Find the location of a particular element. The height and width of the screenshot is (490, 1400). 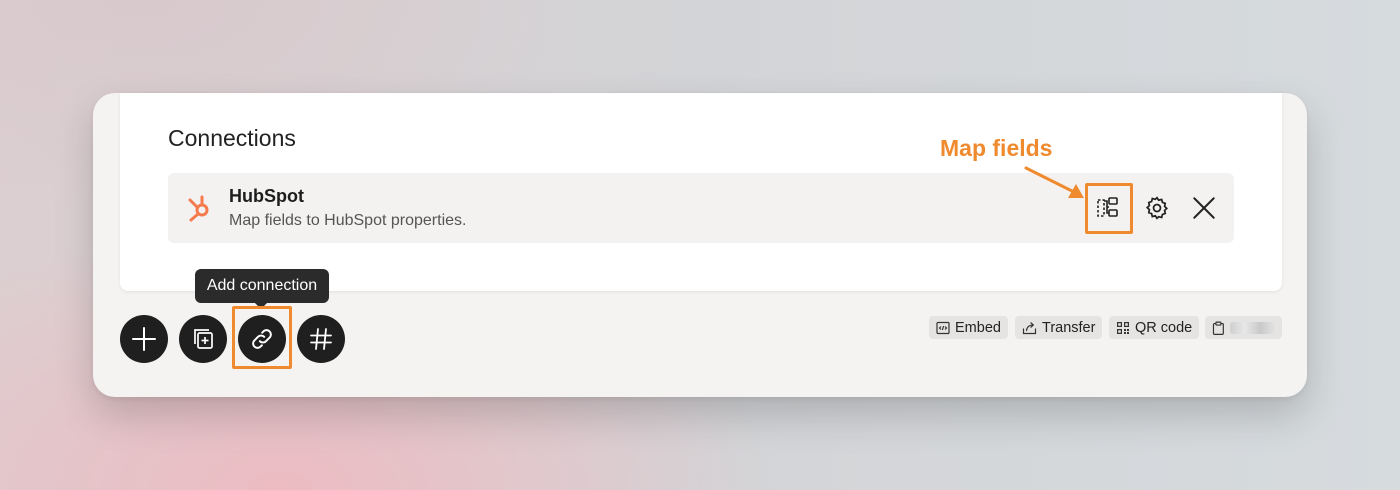

transfer-button: Transfer is located at coordinates (1059, 327).